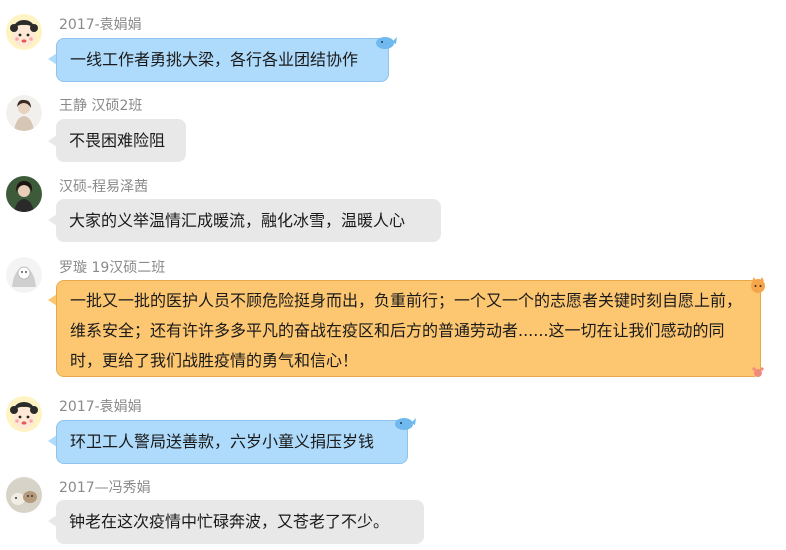 This screenshot has height=550, width=786. What do you see at coordinates (112, 268) in the screenshot?
I see `sender-name: 罗璇 19汉硕二班` at bounding box center [112, 268].